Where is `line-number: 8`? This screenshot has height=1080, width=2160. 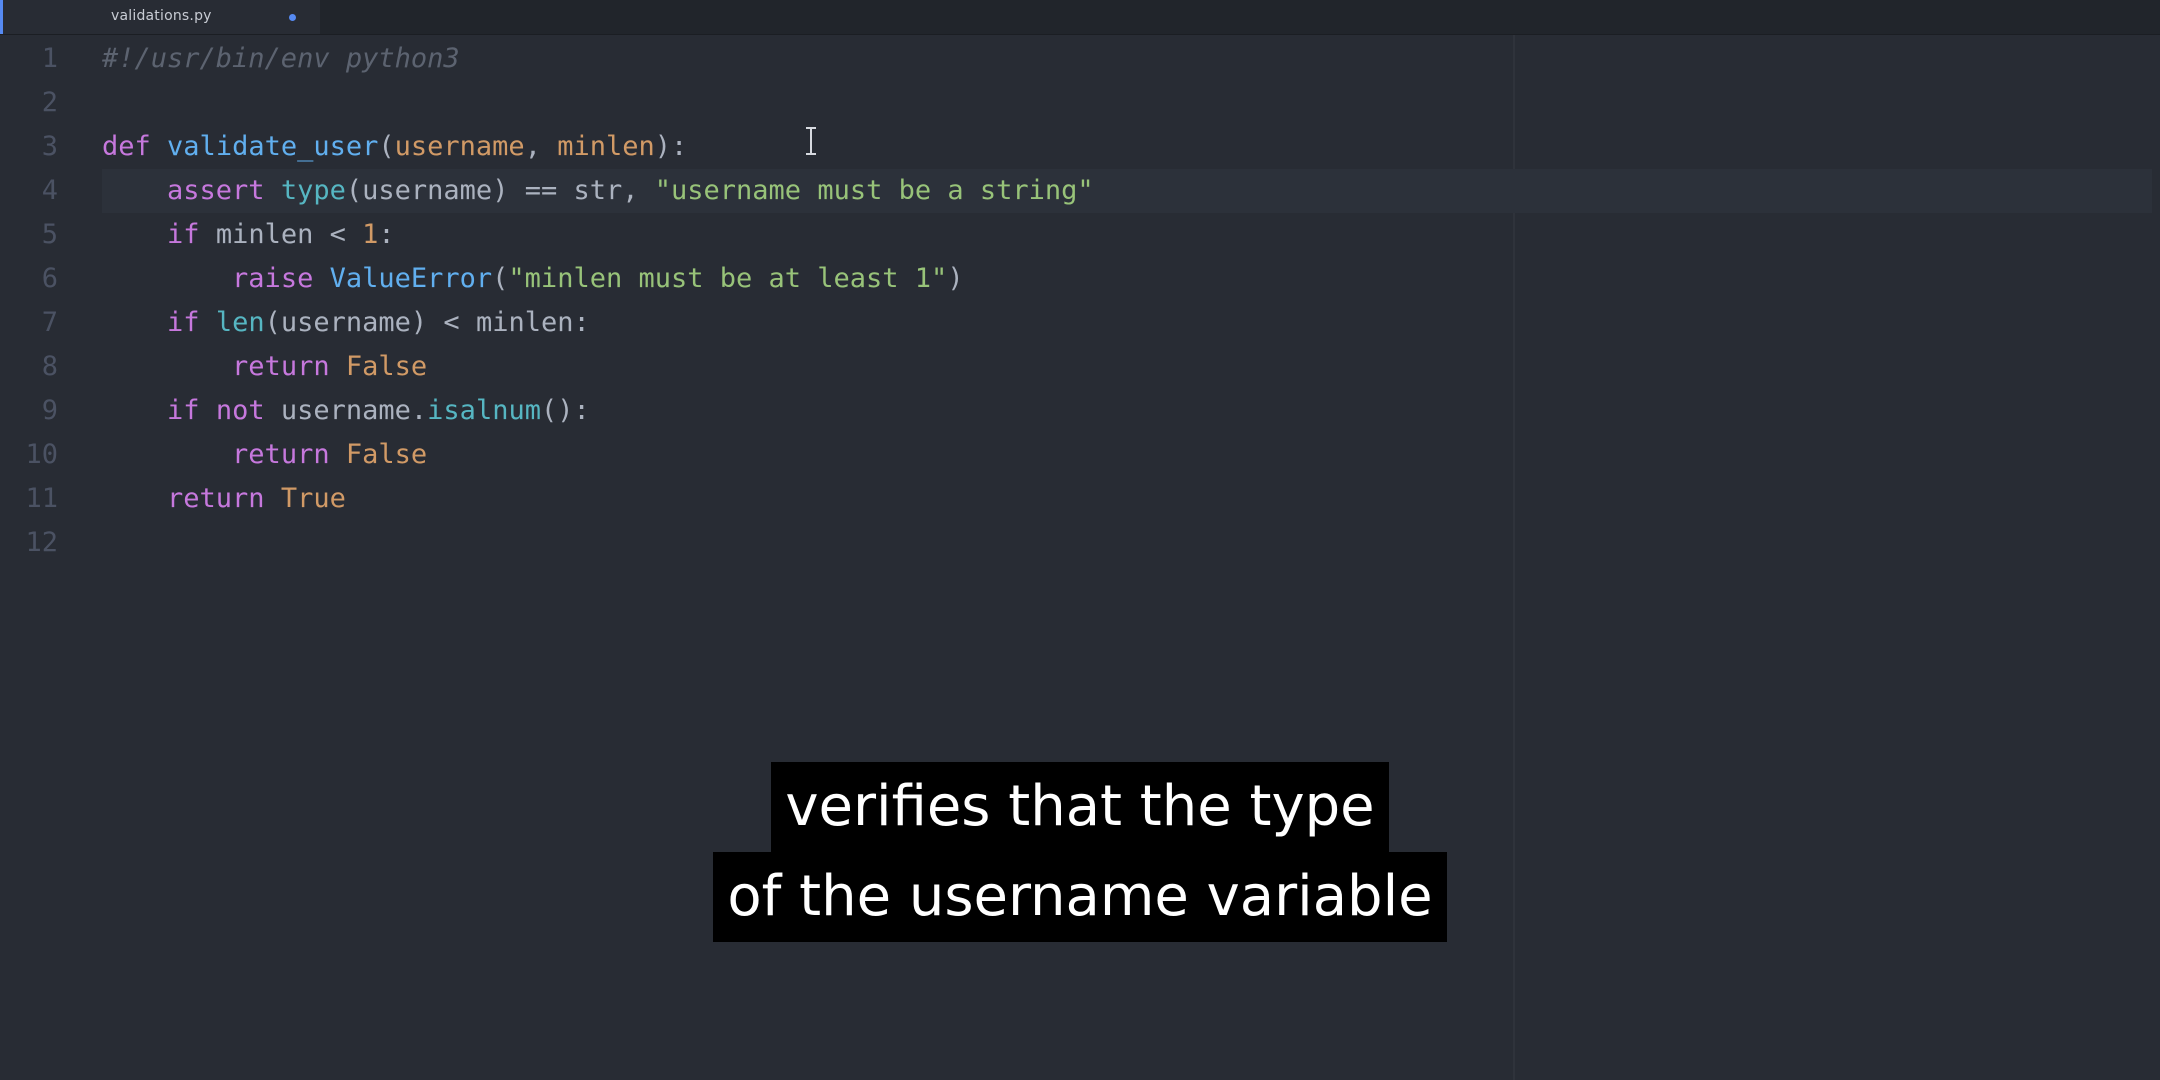
line-number: 8 is located at coordinates (49, 366).